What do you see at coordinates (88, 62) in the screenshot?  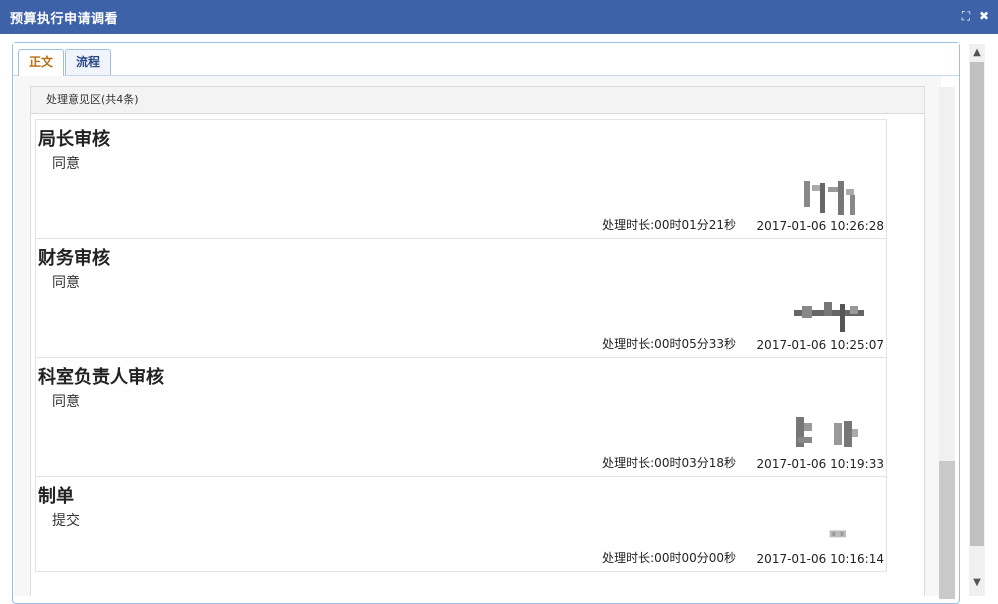 I see `tab-workflow: 流程` at bounding box center [88, 62].